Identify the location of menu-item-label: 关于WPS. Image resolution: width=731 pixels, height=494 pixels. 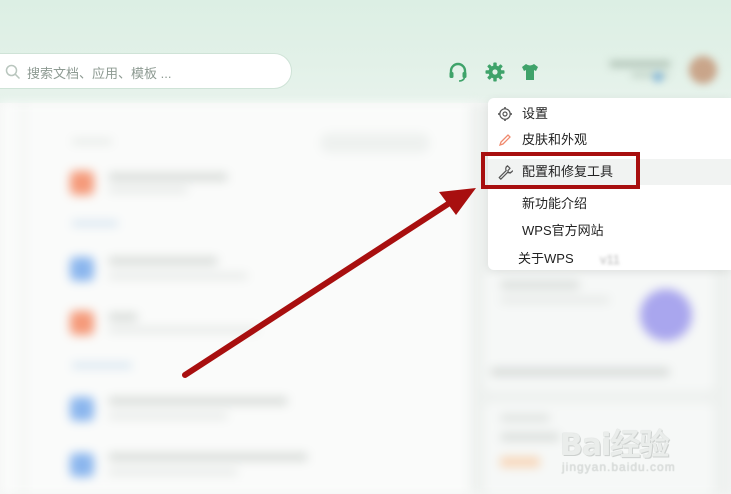
(546, 258).